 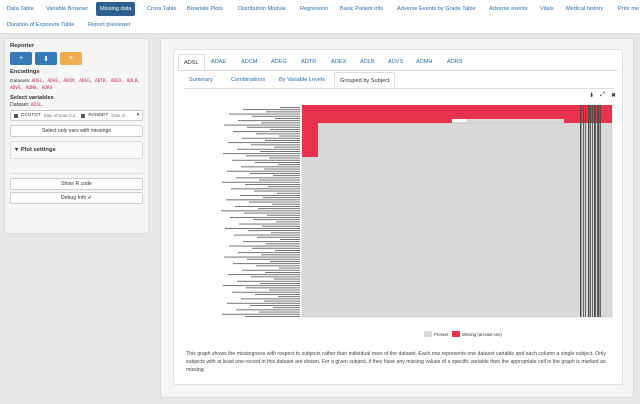 I want to click on tab-by-variable-levels: By Variable Levels, so click(x=302, y=80).